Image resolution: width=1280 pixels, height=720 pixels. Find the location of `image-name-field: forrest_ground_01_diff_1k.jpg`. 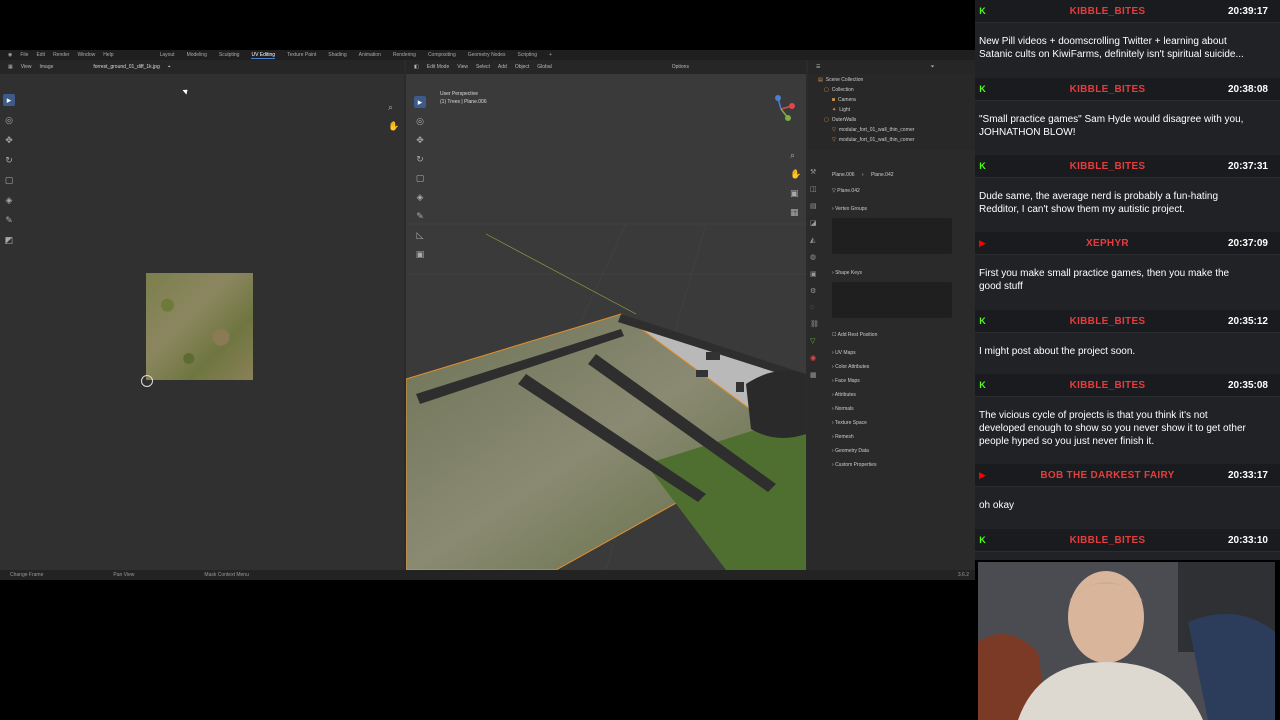

image-name-field: forrest_ground_01_diff_1k.jpg is located at coordinates (126, 67).